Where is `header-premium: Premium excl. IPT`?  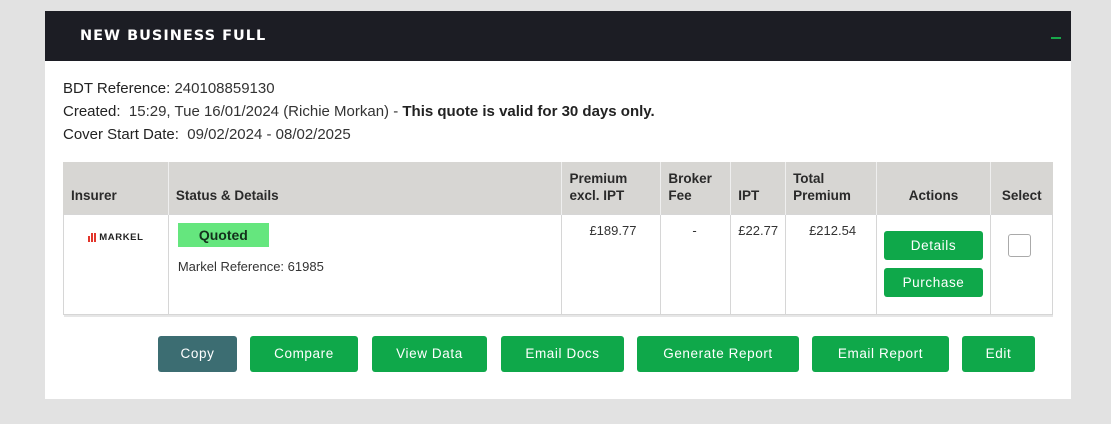
header-premium: Premium excl. IPT is located at coordinates (611, 188).